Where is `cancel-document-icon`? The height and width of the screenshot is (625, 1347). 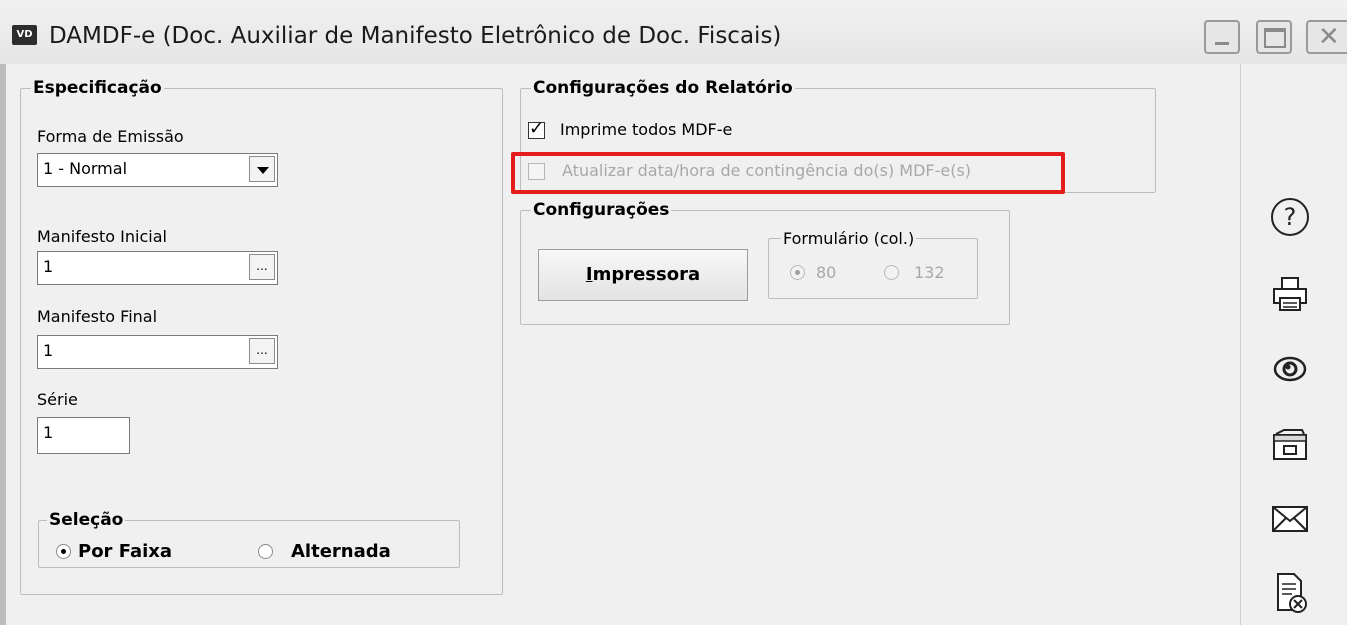
cancel-document-icon is located at coordinates (1292, 593).